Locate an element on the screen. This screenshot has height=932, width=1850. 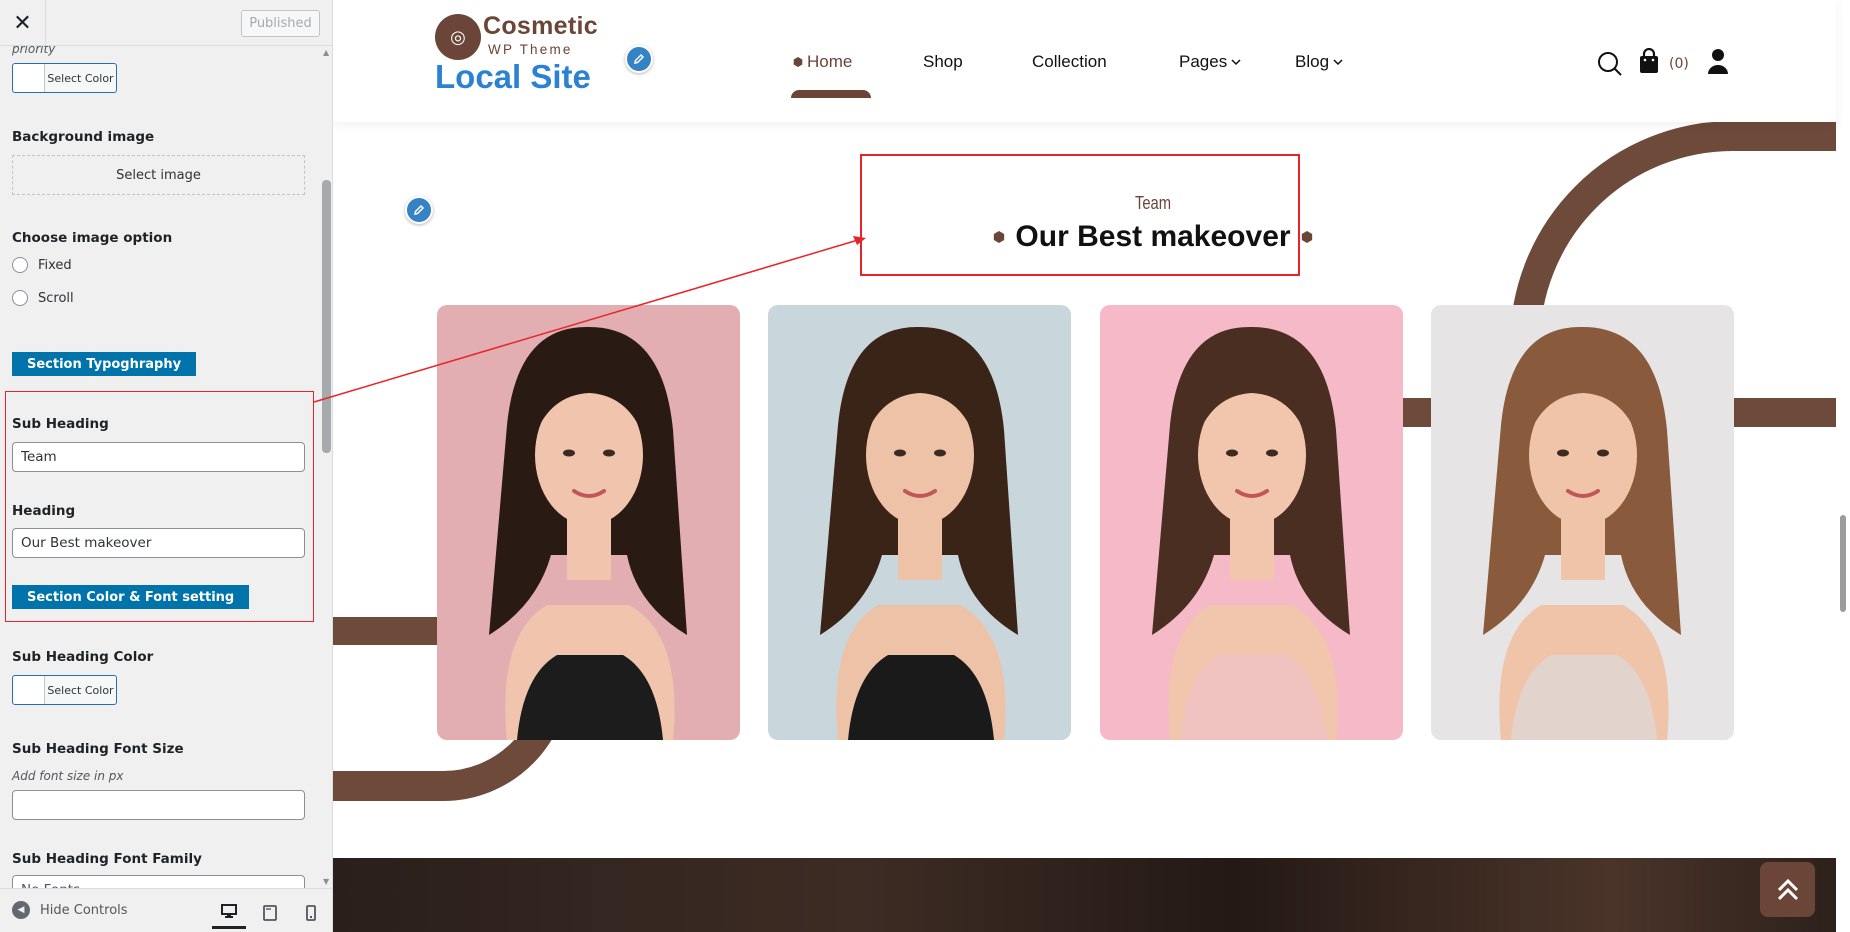
scroll-up-icon: ▲ is located at coordinates (326, 52).